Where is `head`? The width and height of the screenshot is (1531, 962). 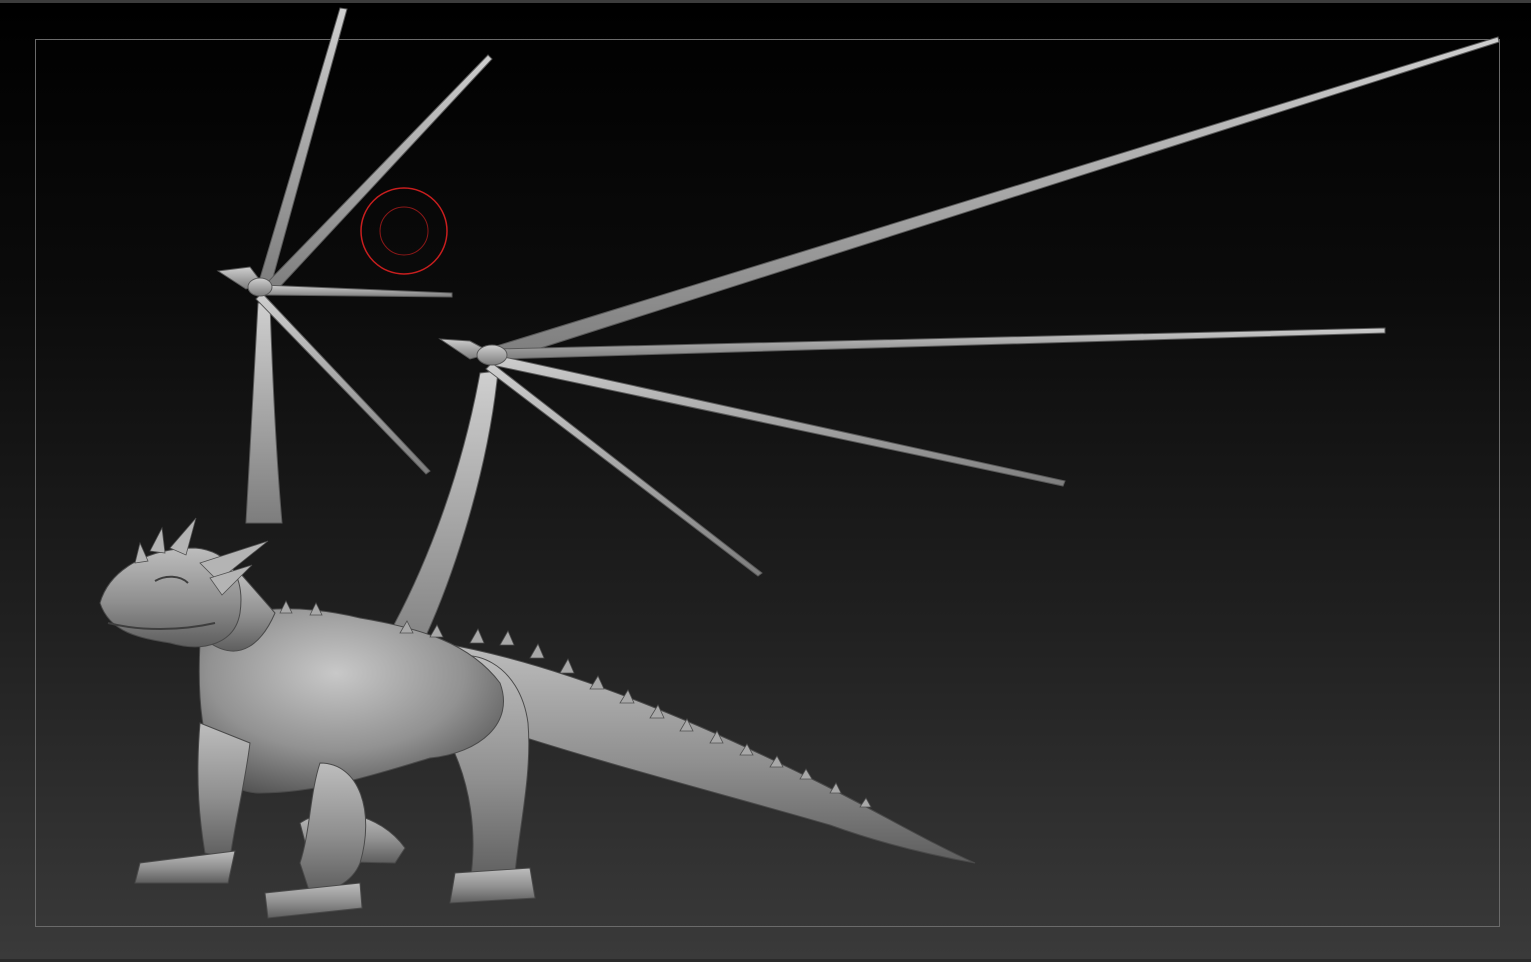
head is located at coordinates (187, 584).